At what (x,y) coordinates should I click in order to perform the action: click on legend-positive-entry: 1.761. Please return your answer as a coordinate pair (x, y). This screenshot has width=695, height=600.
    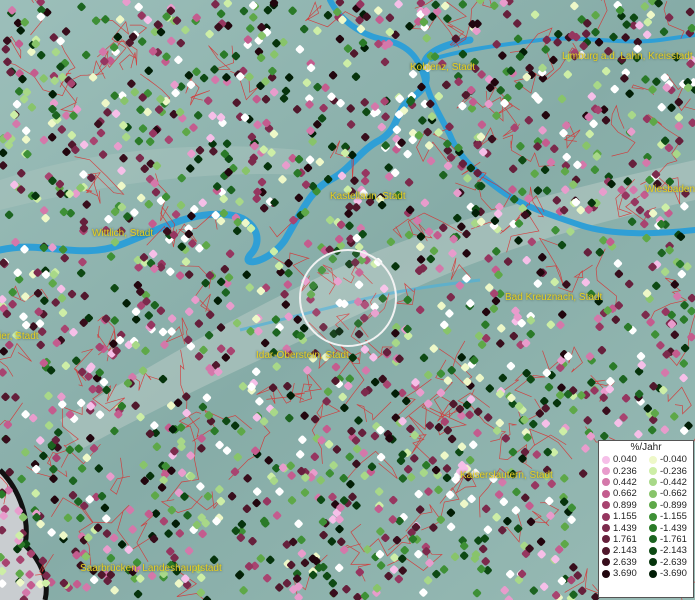
    Looking at the image, I should click on (622, 539).